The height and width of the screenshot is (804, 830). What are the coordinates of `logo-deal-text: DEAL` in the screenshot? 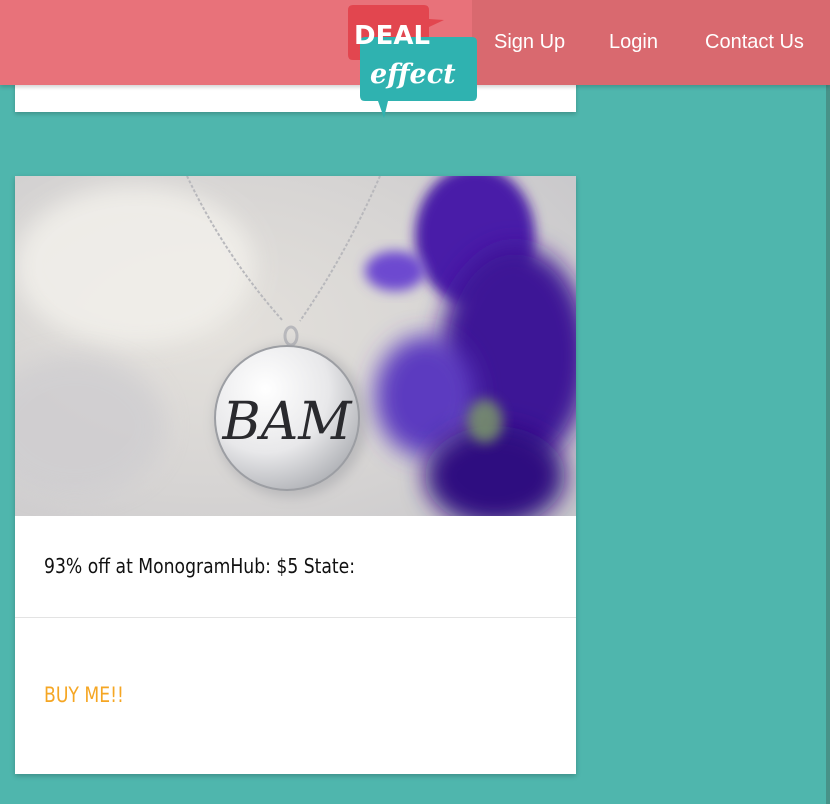 It's located at (392, 36).